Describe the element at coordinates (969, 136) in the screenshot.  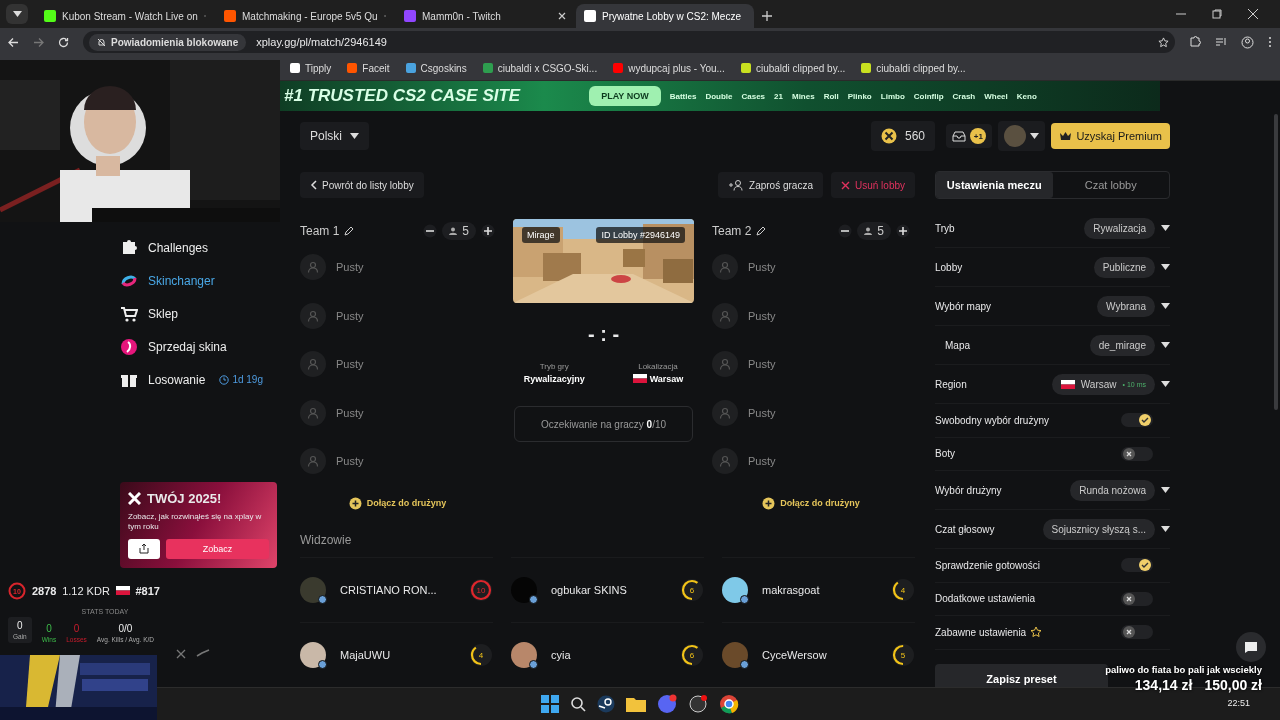
I see `inbox-button: +1` at that location.